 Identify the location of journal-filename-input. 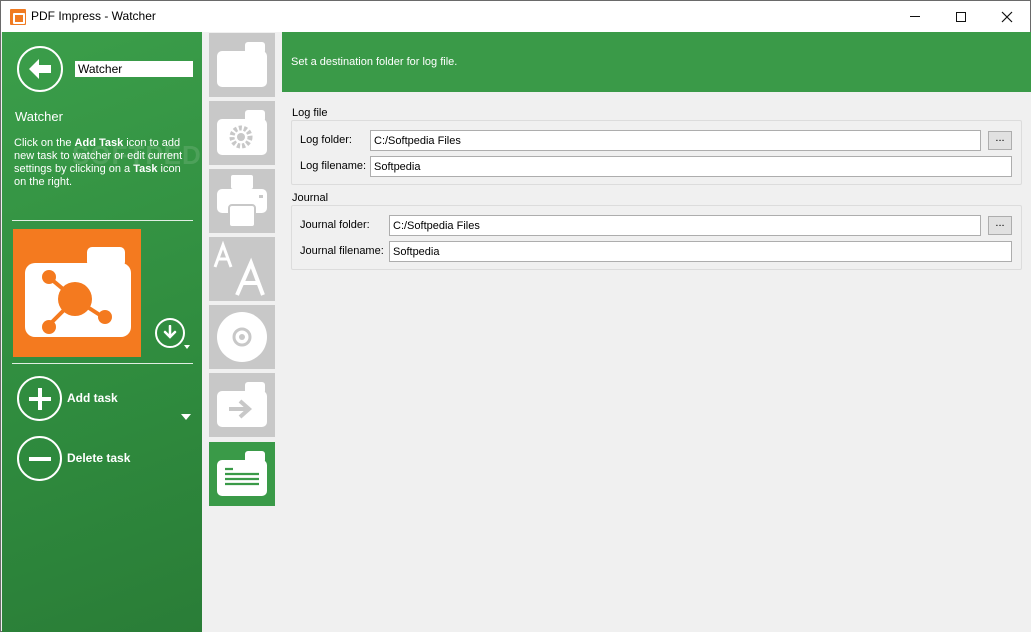
(700, 251).